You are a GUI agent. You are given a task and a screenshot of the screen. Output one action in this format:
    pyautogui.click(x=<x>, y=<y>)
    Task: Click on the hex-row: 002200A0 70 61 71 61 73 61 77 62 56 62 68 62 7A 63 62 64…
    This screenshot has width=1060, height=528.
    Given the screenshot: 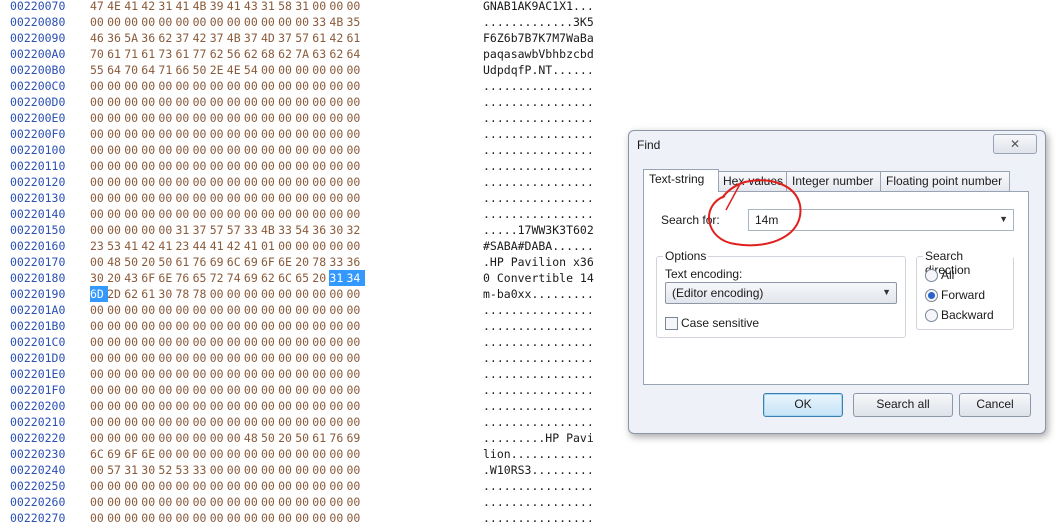 What is the action you would take?
    pyautogui.click(x=310, y=54)
    